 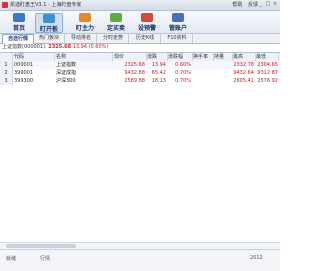 What do you see at coordinates (11, 259) in the screenshot?
I see `status-ready: 就绪` at bounding box center [11, 259].